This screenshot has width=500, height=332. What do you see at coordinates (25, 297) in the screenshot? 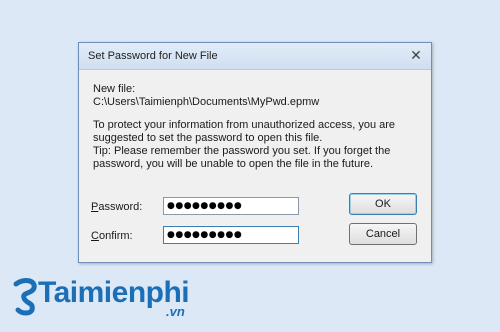
I see `brand-swirl-icon` at bounding box center [25, 297].